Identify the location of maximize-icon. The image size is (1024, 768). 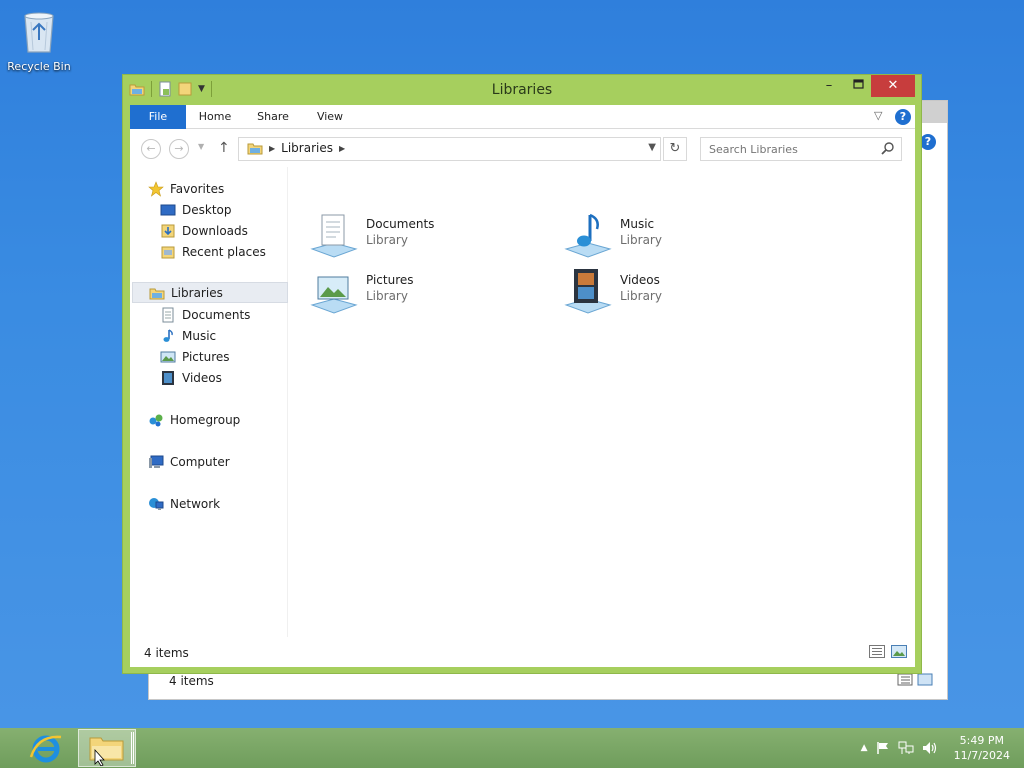
(858, 84).